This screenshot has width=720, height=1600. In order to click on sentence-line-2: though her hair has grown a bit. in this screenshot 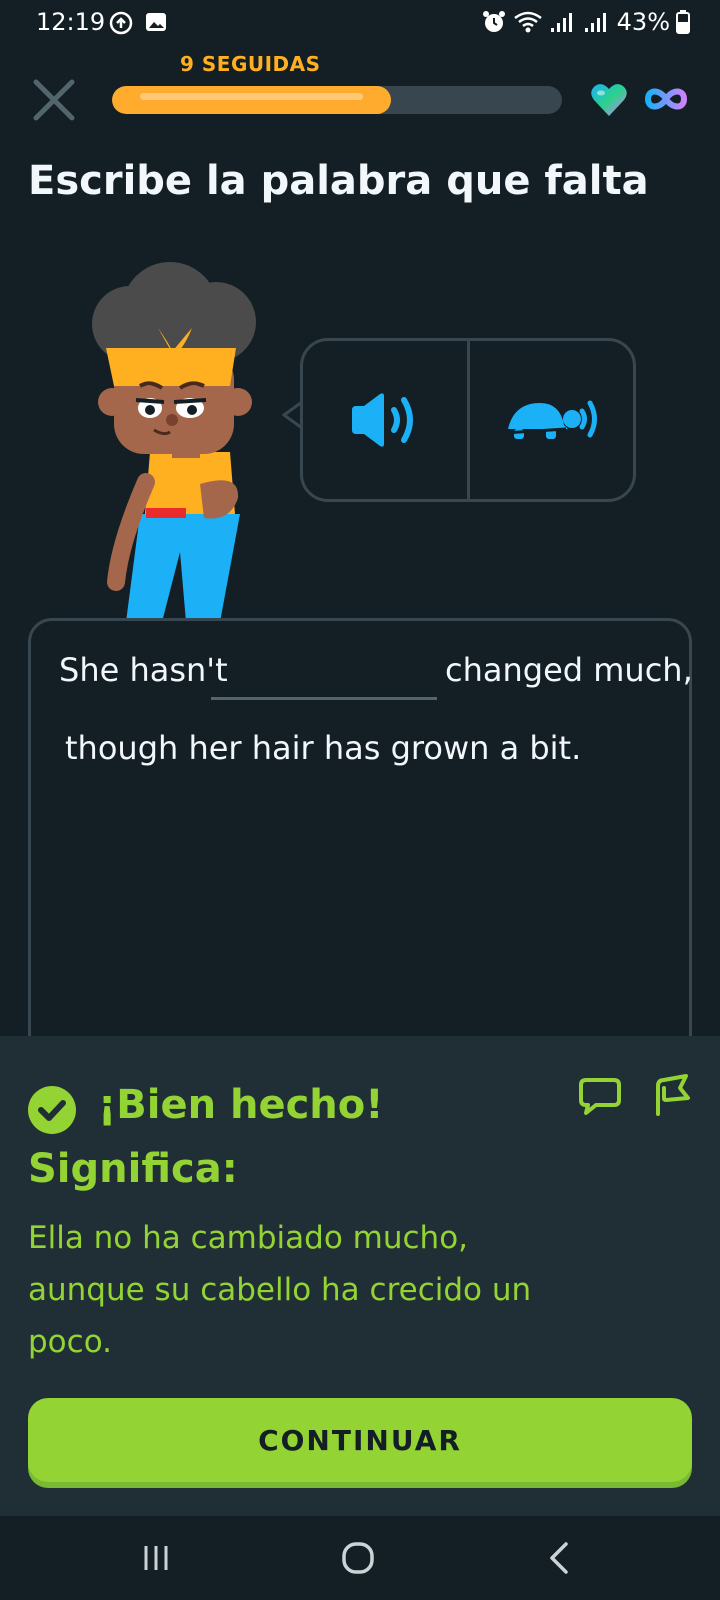, I will do `click(323, 748)`.